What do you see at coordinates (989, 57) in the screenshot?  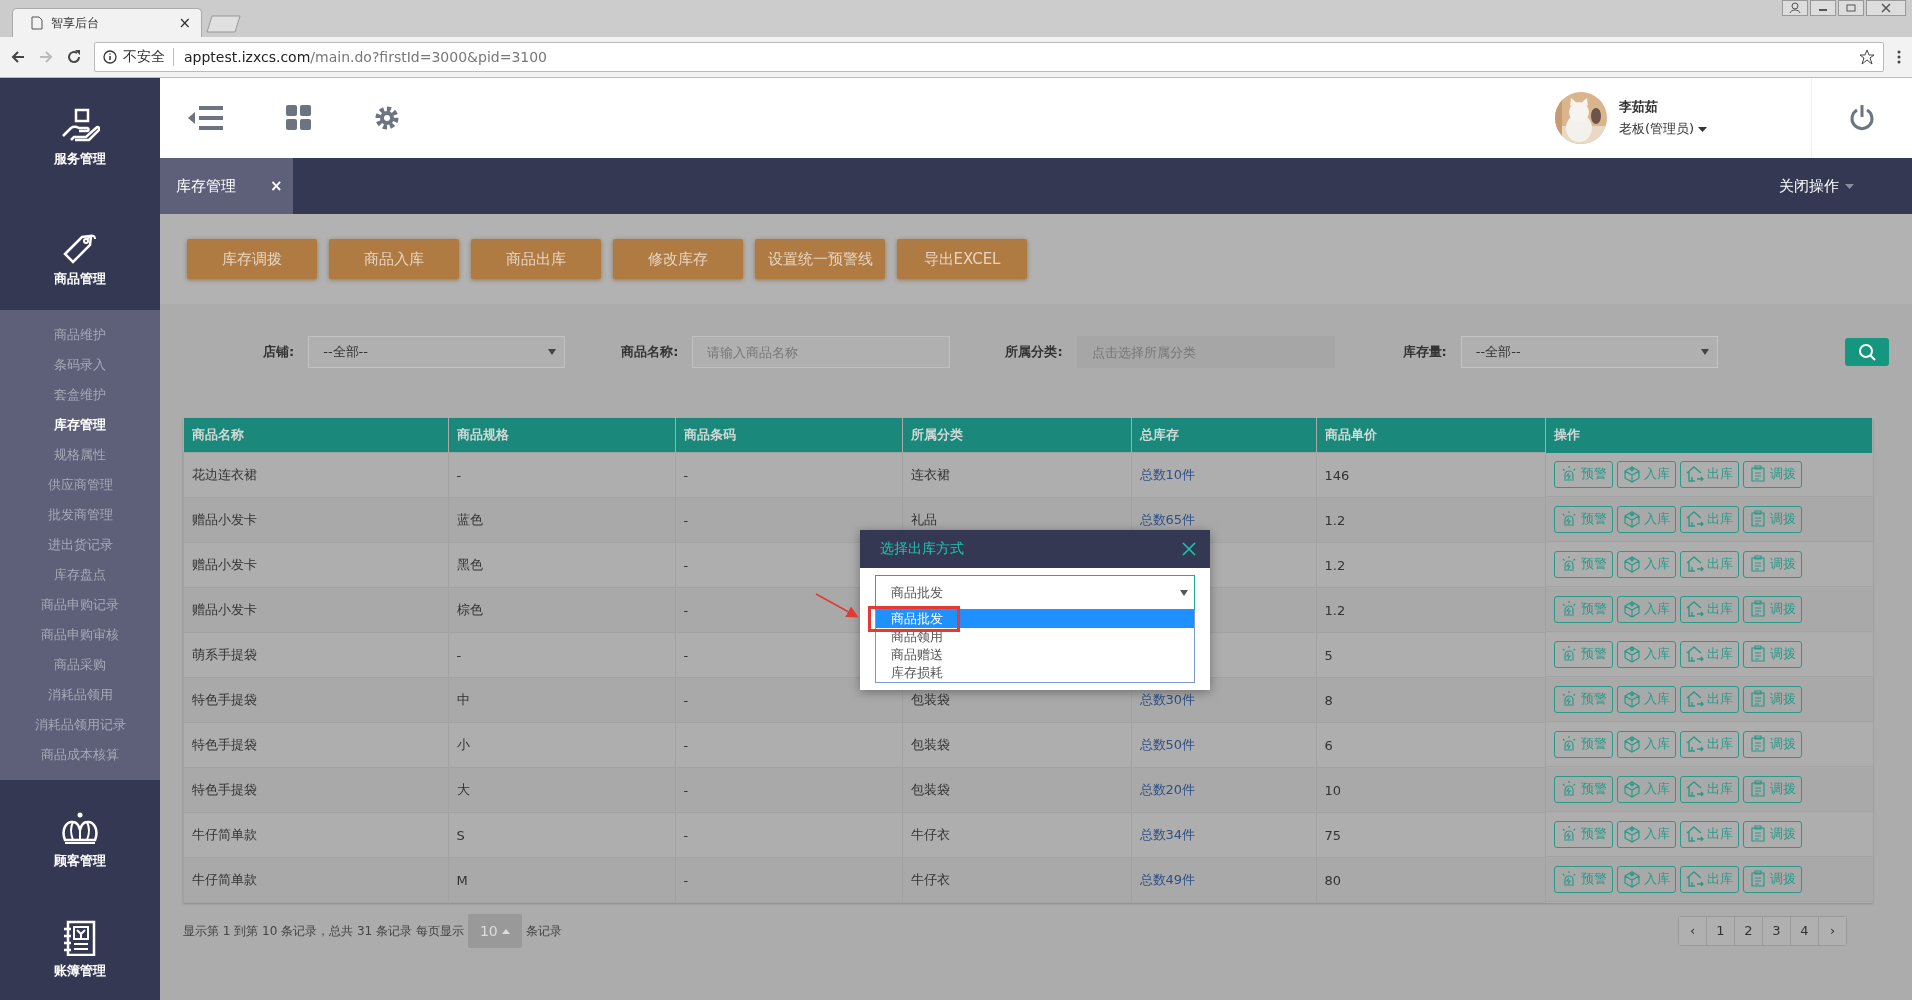 I see `address-field: 不安全 apptest.izxcs.com/main.do?firstId=3000&pid=3100` at bounding box center [989, 57].